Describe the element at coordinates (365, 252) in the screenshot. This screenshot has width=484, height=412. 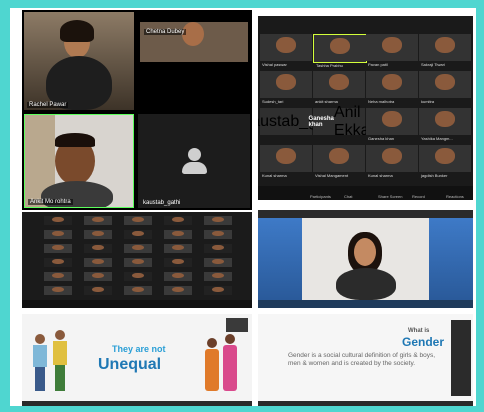
I see `speaker-face` at that location.